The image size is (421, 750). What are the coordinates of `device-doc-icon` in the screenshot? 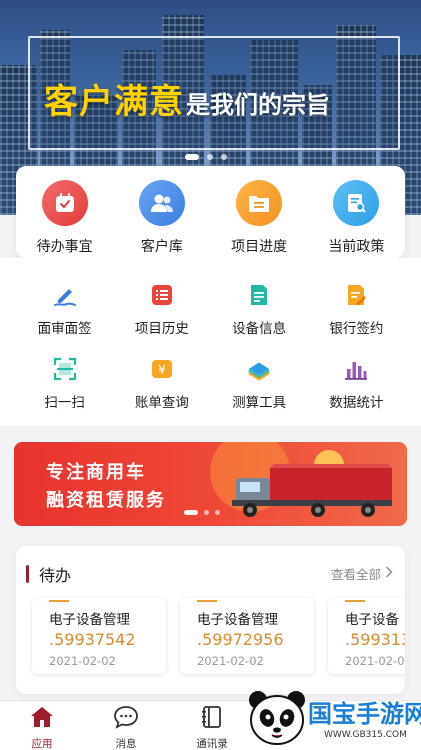 It's located at (259, 295).